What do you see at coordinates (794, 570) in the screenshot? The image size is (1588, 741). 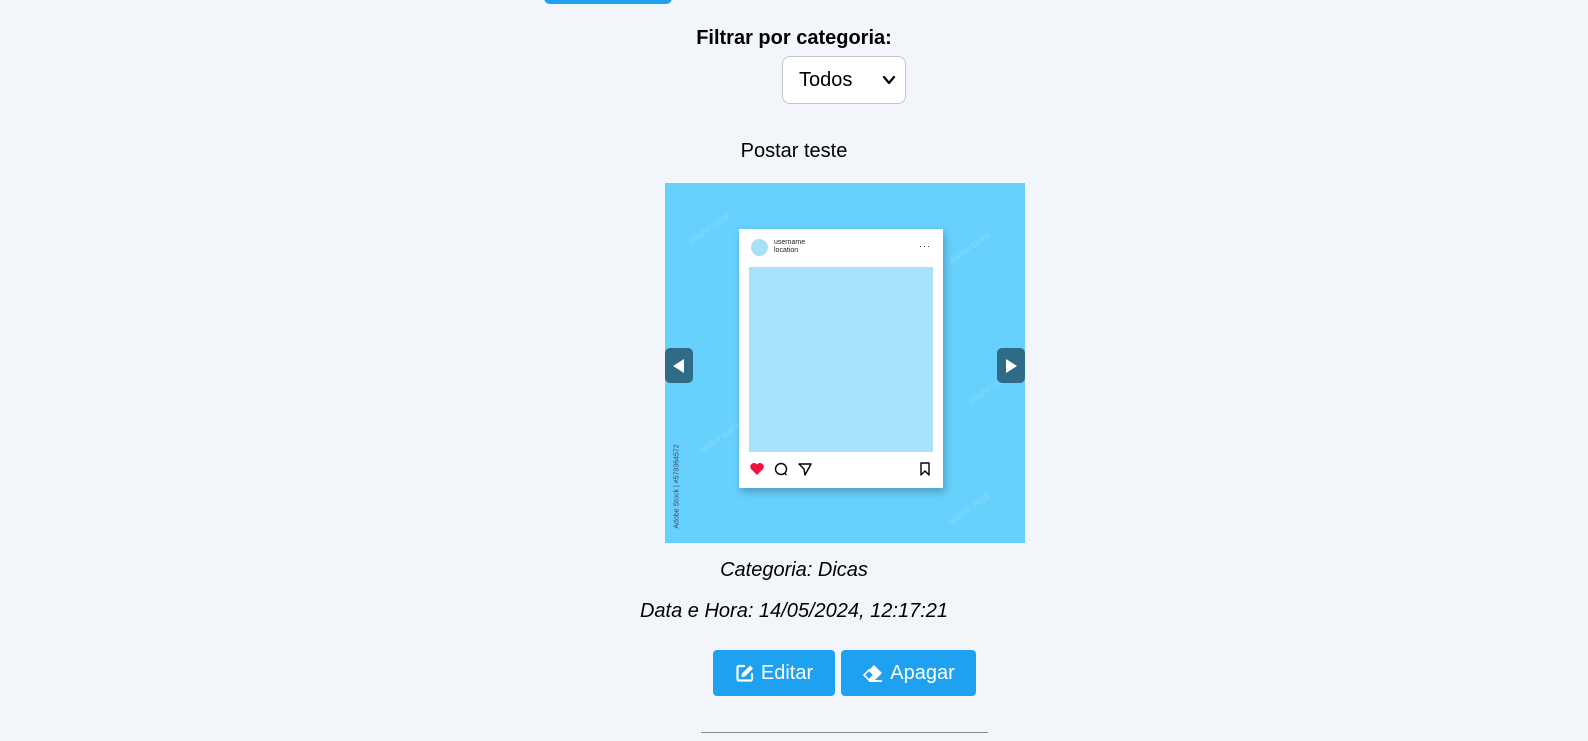 I see `post-category: Categoria: Dicas` at bounding box center [794, 570].